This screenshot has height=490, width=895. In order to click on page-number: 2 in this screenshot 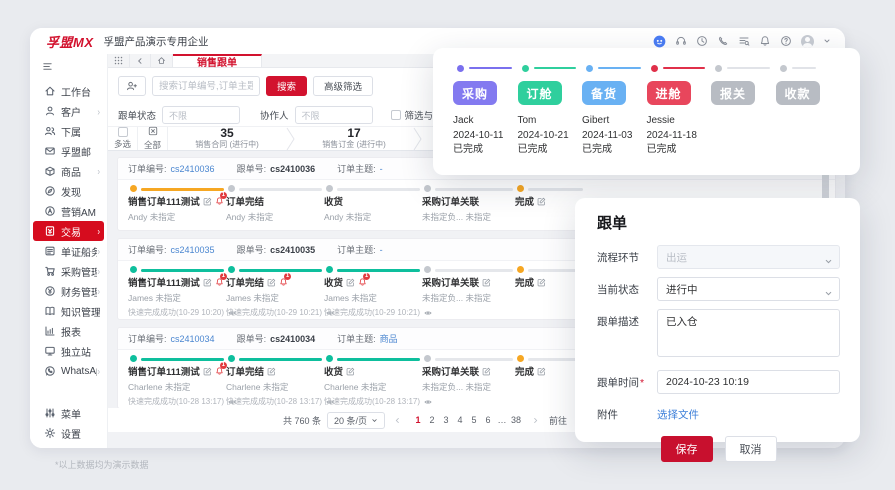, I will do `click(432, 420)`.